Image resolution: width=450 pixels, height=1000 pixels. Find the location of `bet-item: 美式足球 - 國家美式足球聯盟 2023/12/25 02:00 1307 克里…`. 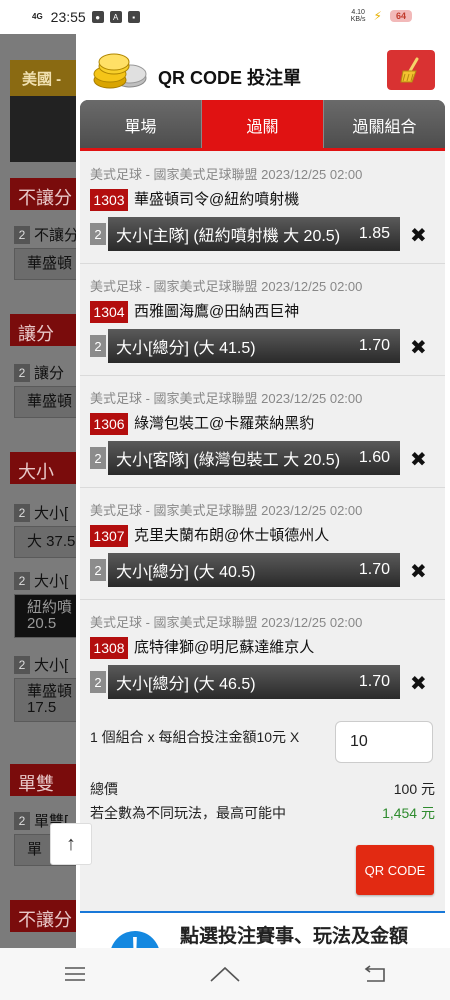

bet-item: 美式足球 - 國家美式足球聯盟 2023/12/25 02:00 1307 克里… is located at coordinates (262, 543).